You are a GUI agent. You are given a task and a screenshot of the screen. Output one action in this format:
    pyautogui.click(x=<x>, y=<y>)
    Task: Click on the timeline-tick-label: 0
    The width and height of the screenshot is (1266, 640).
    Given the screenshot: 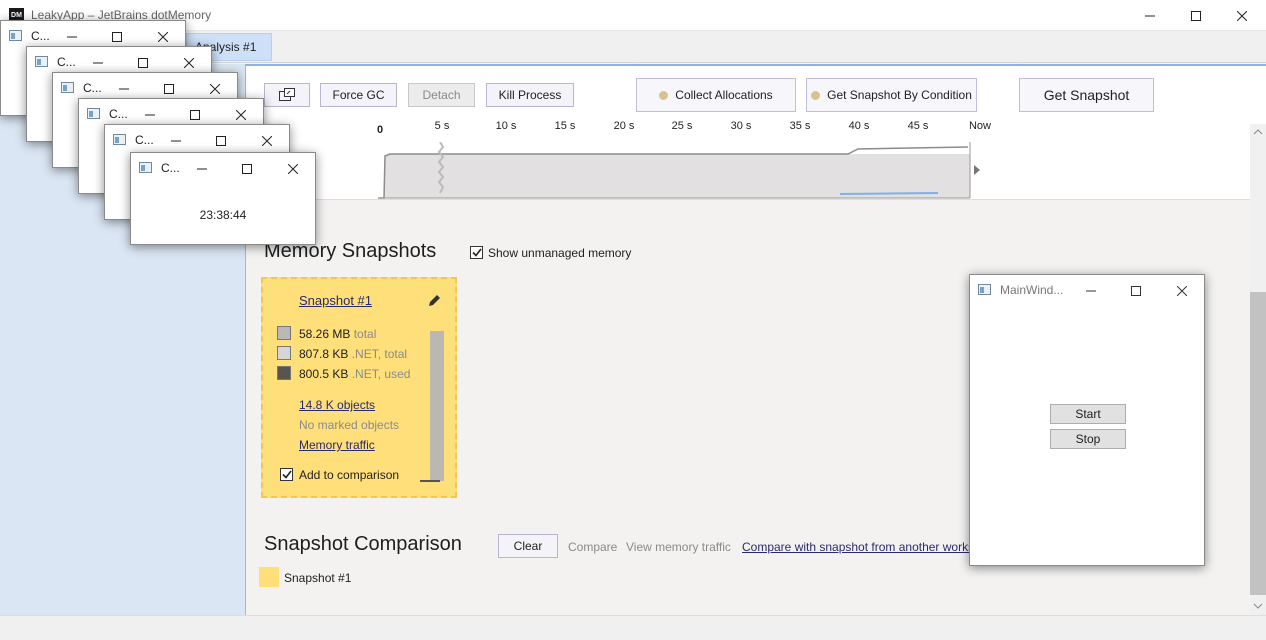 What is the action you would take?
    pyautogui.click(x=380, y=130)
    